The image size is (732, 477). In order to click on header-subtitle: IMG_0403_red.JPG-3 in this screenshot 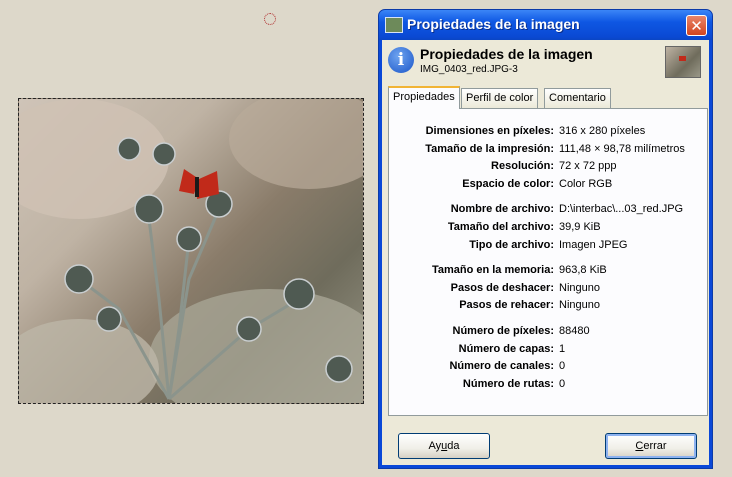, I will do `click(469, 69)`.